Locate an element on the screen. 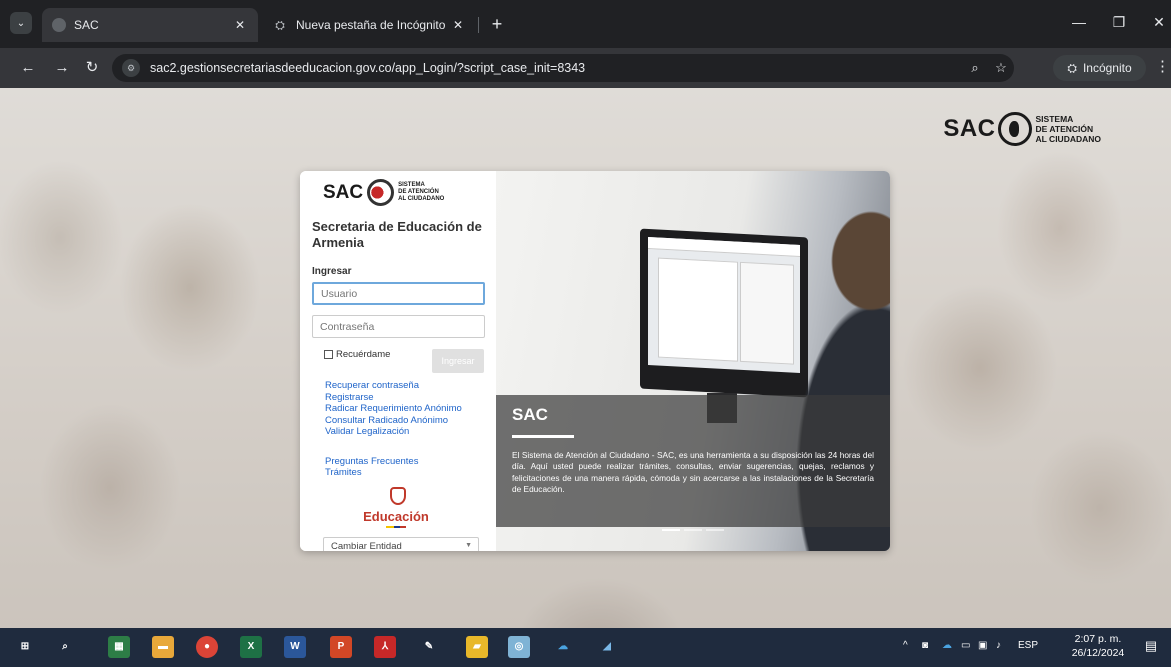 Image resolution: width=1171 pixels, height=667 pixels. zoom-icon: ⌕ is located at coordinates (975, 68).